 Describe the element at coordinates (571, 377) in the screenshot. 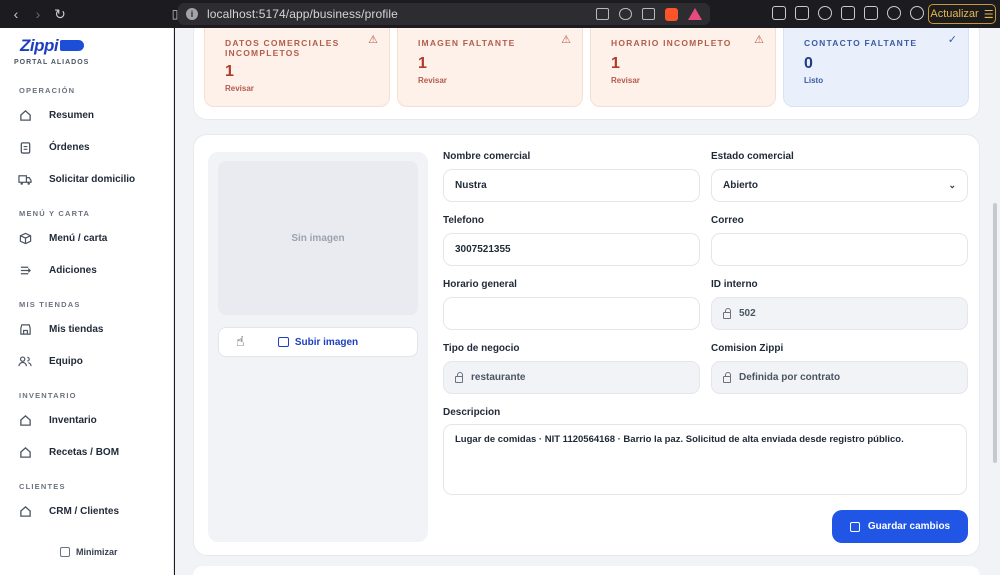

I see `tipo-field: restaurante` at that location.